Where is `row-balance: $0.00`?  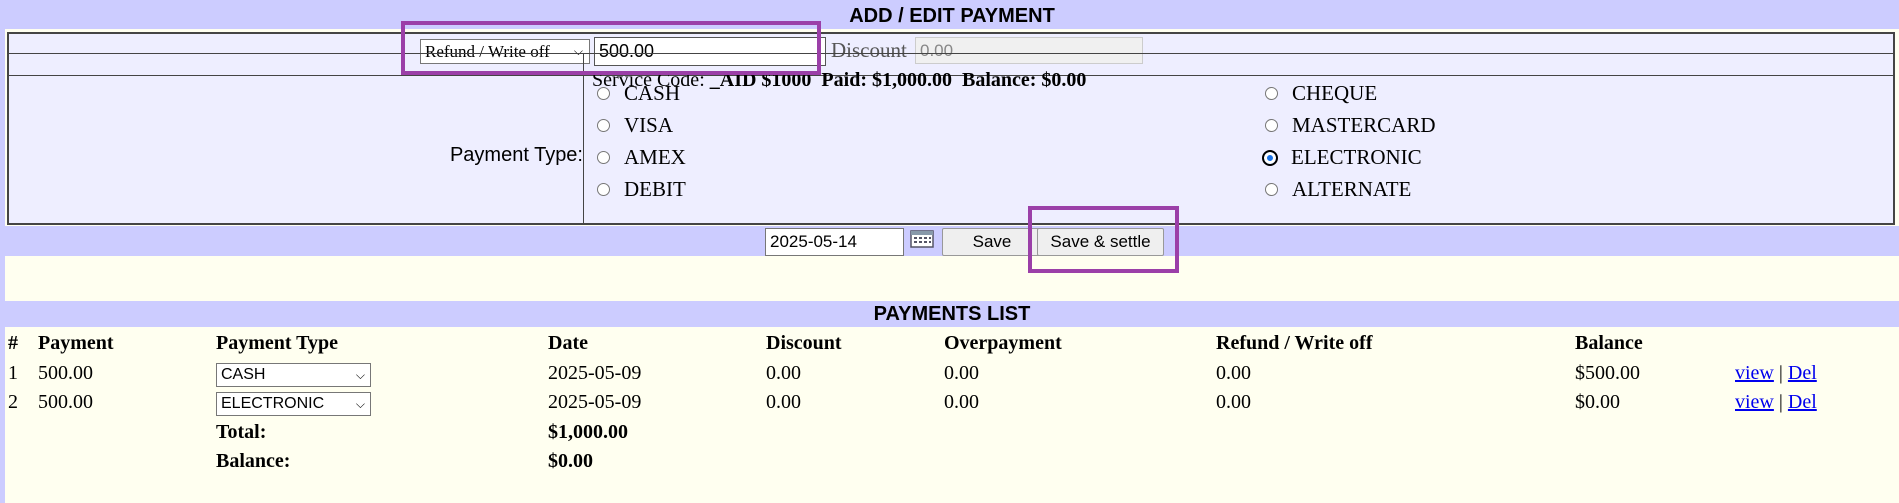 row-balance: $0.00 is located at coordinates (1597, 402).